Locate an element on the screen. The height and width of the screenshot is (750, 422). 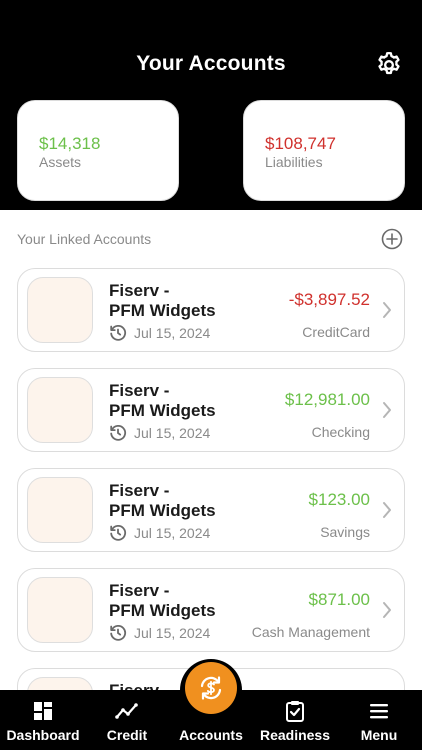
account-amount: $123.00 is located at coordinates (339, 499).